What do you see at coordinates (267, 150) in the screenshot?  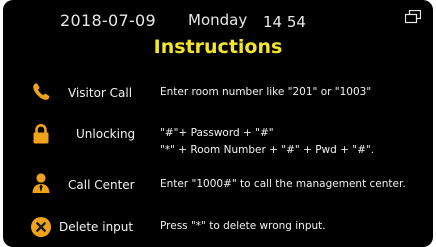 I see `unlocking-instruction-line-2: "*" + Room Number + "#" + Pwd + "#".` at bounding box center [267, 150].